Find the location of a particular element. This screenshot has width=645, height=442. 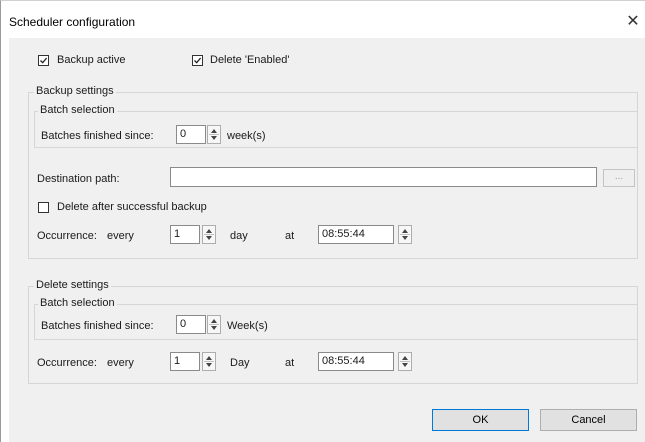

cancel-button: Cancel is located at coordinates (588, 420).